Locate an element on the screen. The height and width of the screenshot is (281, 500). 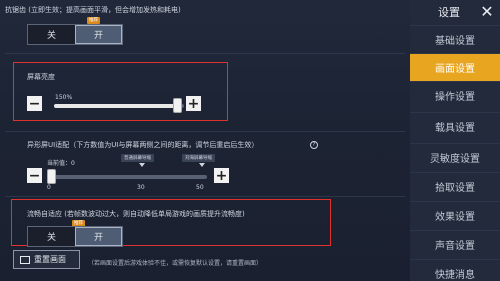
settings-title: 设置 is located at coordinates (449, 12).